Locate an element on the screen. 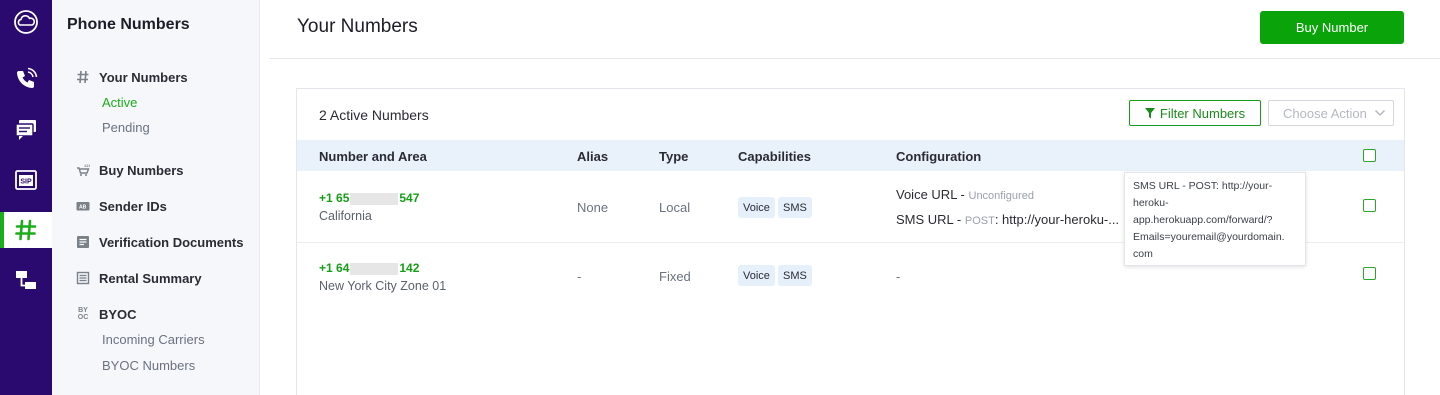  alias-cell: - is located at coordinates (579, 276).